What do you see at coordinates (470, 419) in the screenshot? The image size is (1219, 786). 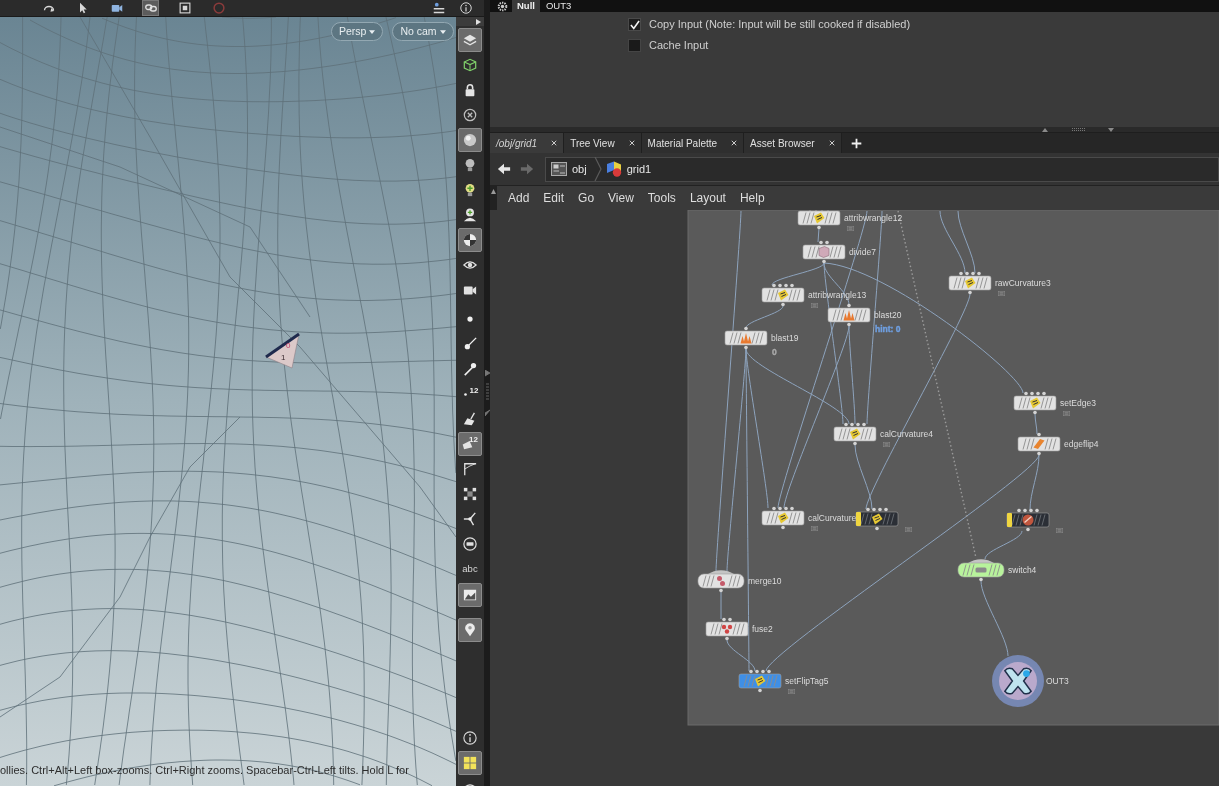 I see `brush-icon` at bounding box center [470, 419].